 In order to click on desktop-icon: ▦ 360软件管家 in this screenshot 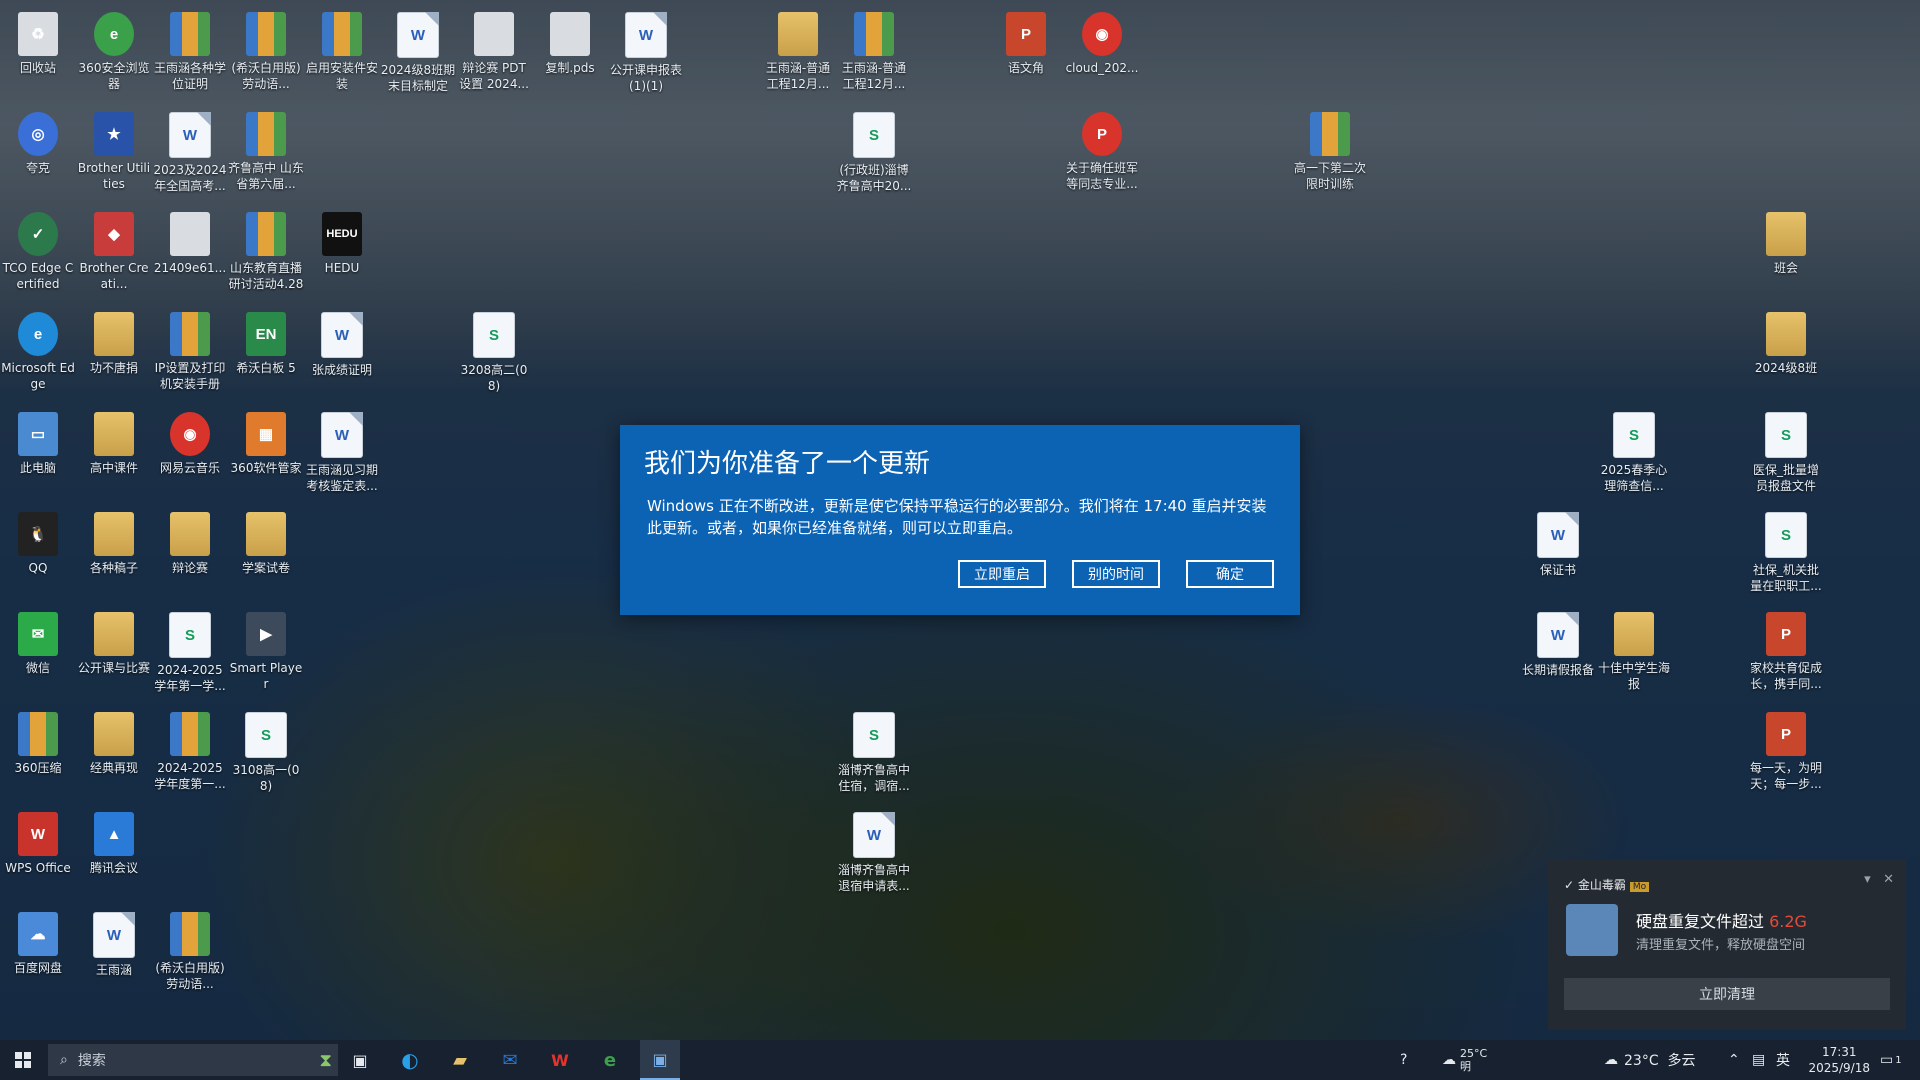, I will do `click(266, 456)`.